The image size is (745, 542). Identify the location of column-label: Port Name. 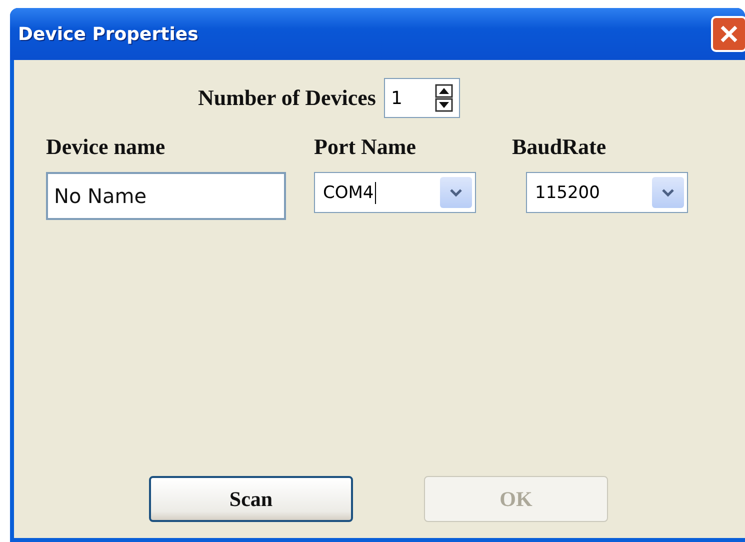
(366, 147).